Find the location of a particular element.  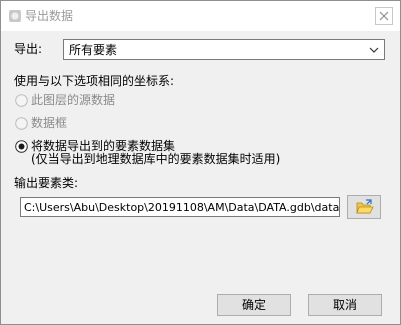

export-label: 导出: is located at coordinates (28, 49).